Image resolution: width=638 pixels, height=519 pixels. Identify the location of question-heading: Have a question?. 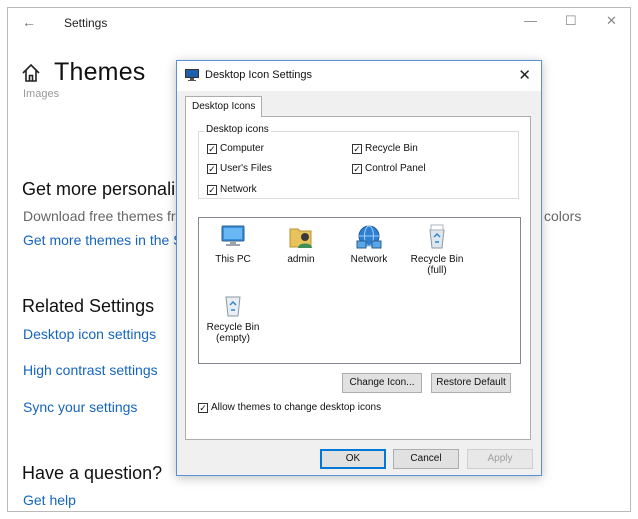
(92, 473).